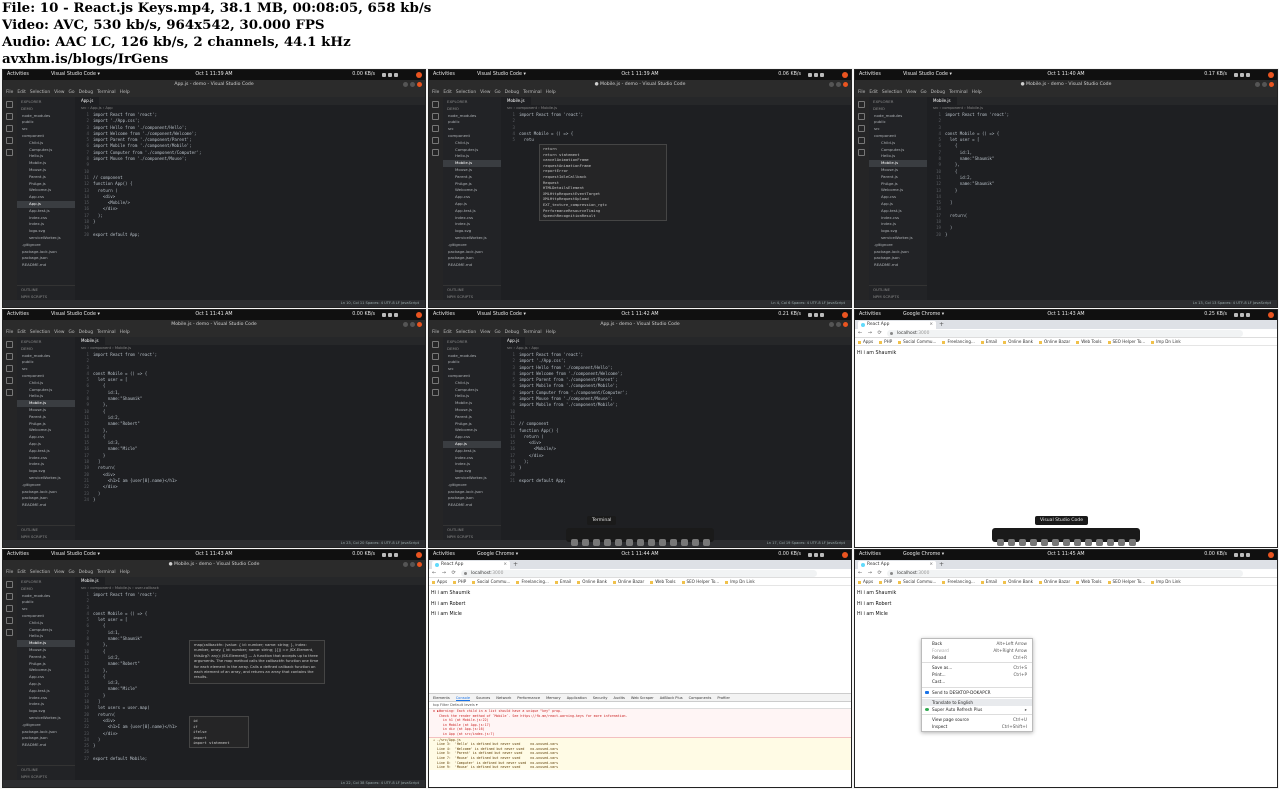 The height and width of the screenshot is (789, 1279). Describe the element at coordinates (9, 584) in the screenshot. I see `files-icon` at that location.